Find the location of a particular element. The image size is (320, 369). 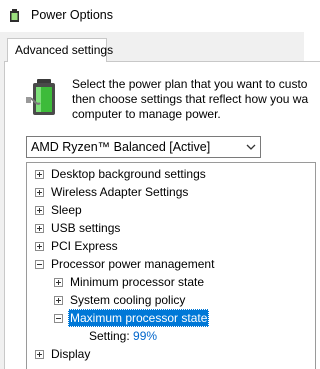

tree-item-label: Minimum processor state is located at coordinates (137, 282).